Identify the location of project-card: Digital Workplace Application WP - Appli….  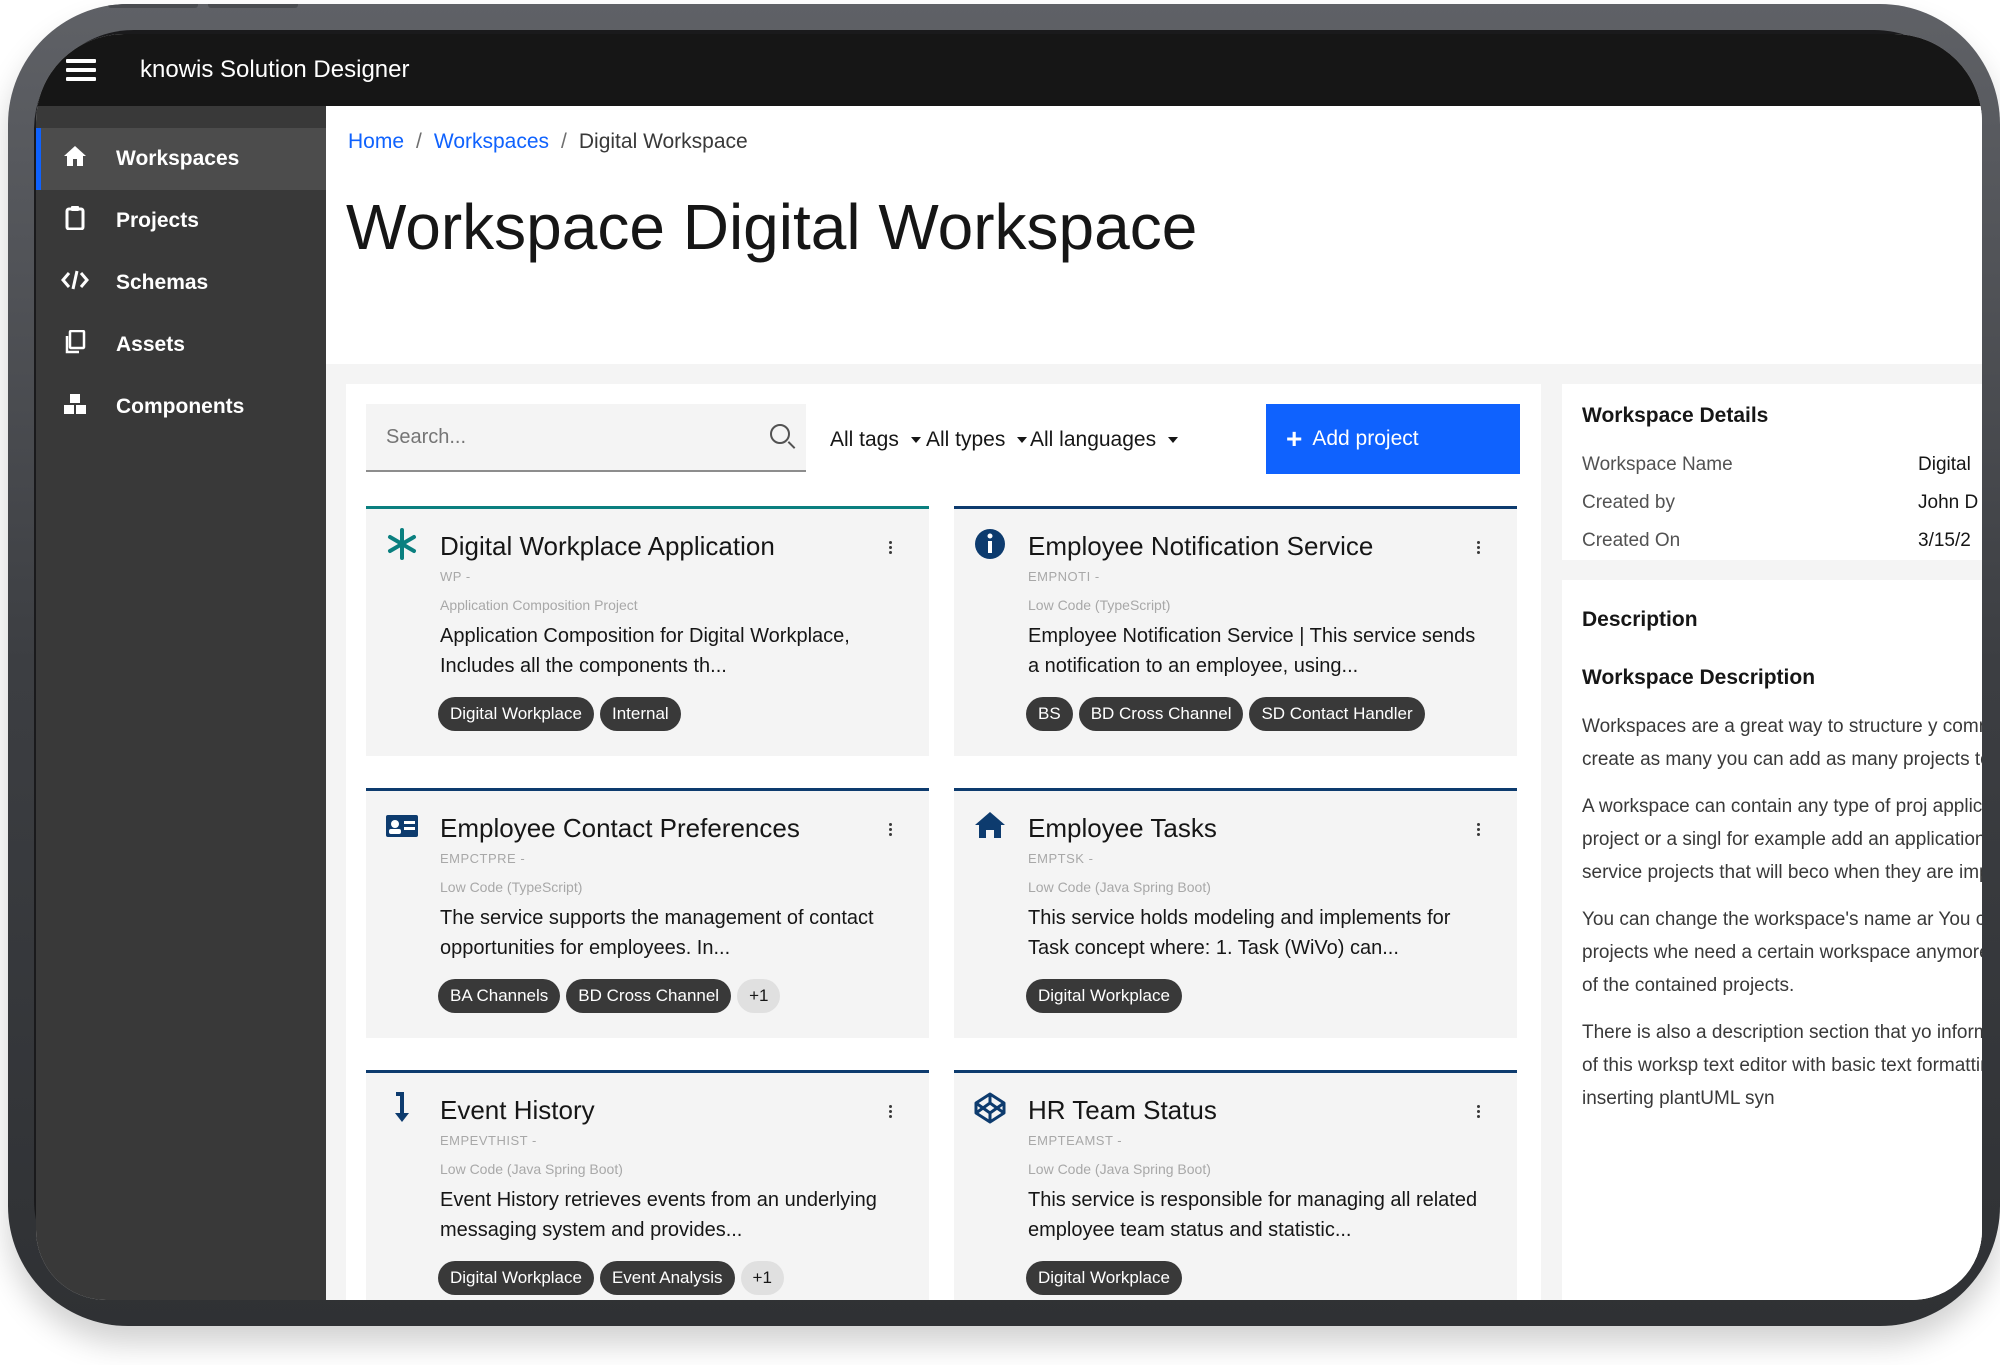
(647, 631).